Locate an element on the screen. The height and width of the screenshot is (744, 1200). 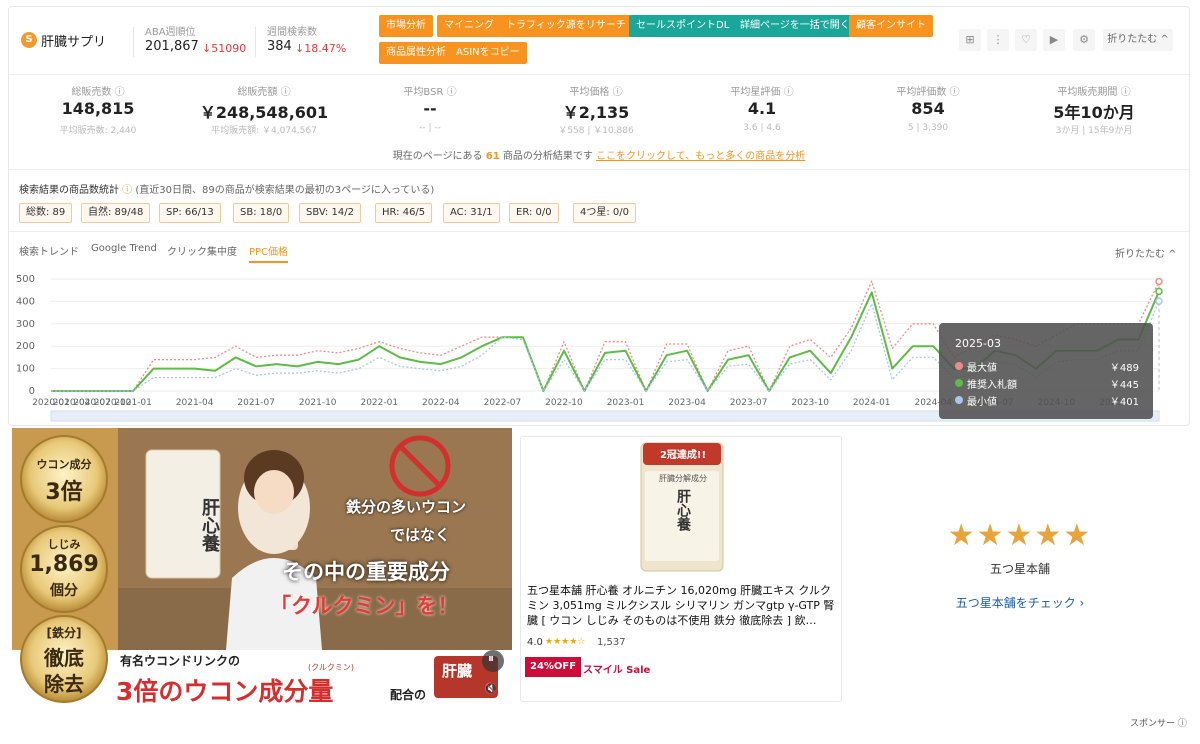
tooltip-row-min: 最小値 ￥401 is located at coordinates (1047, 400).